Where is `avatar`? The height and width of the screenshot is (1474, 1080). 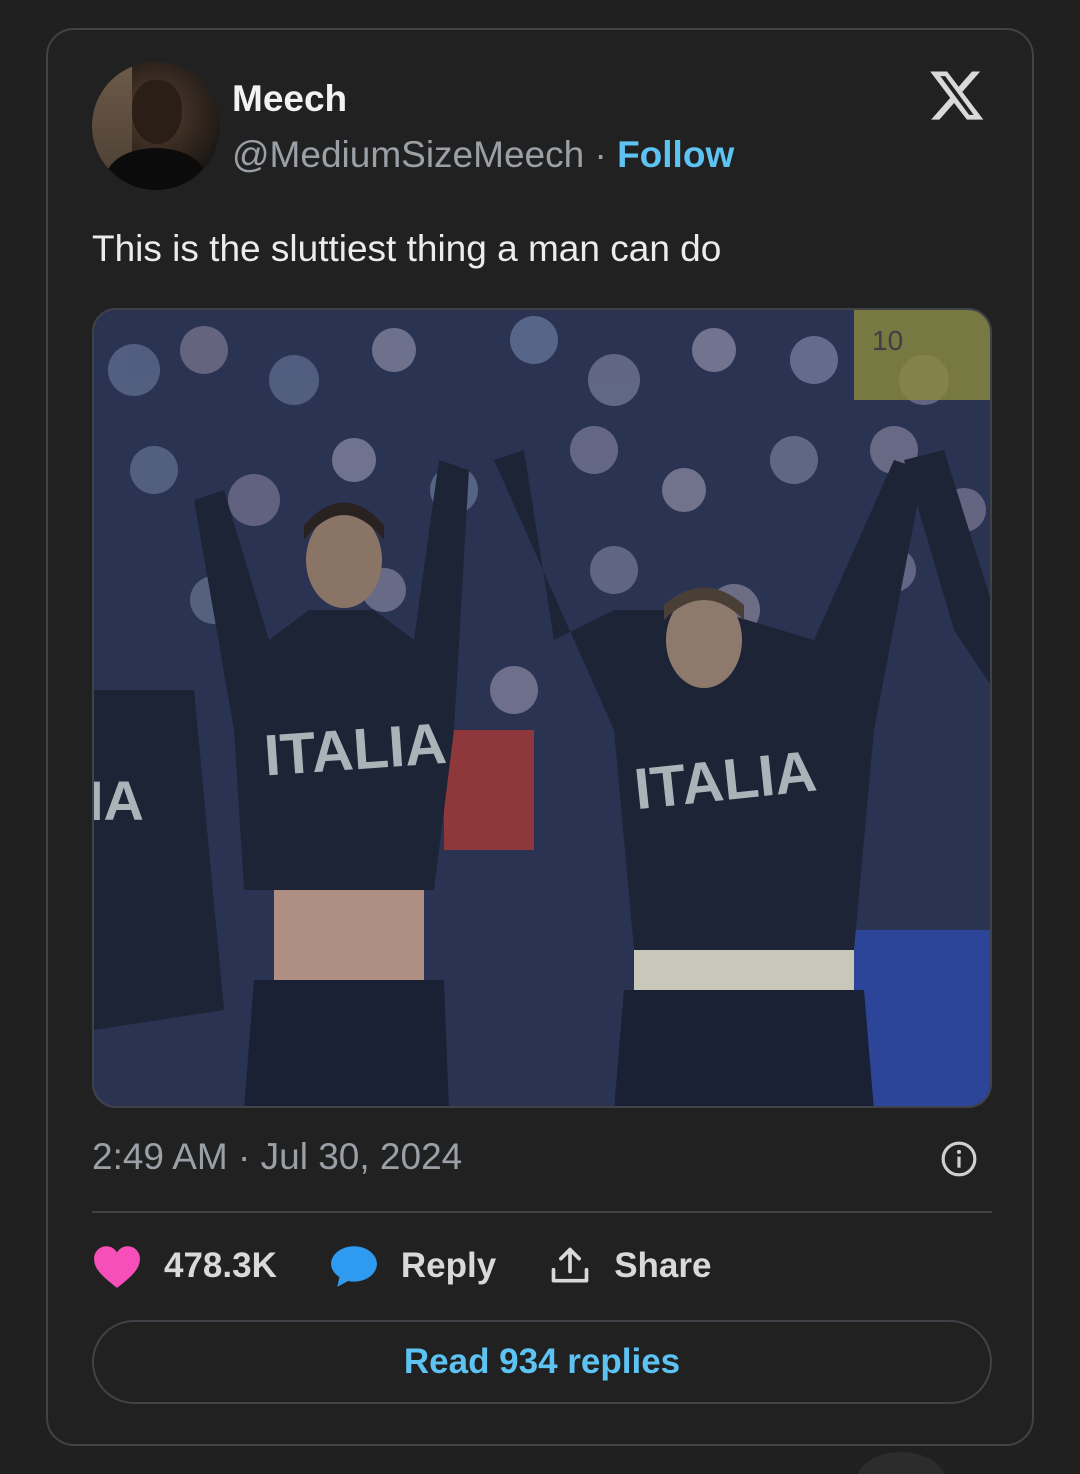
avatar is located at coordinates (156, 126).